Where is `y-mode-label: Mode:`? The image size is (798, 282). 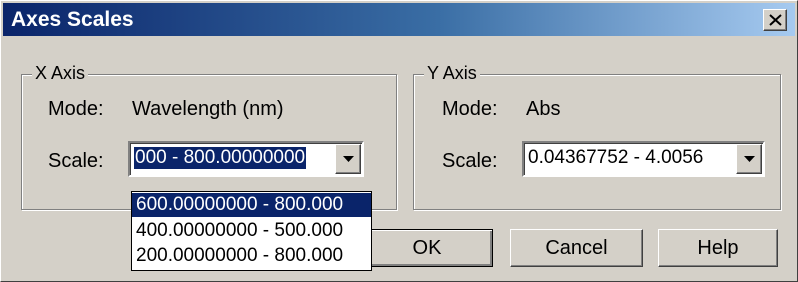 y-mode-label: Mode: is located at coordinates (470, 109).